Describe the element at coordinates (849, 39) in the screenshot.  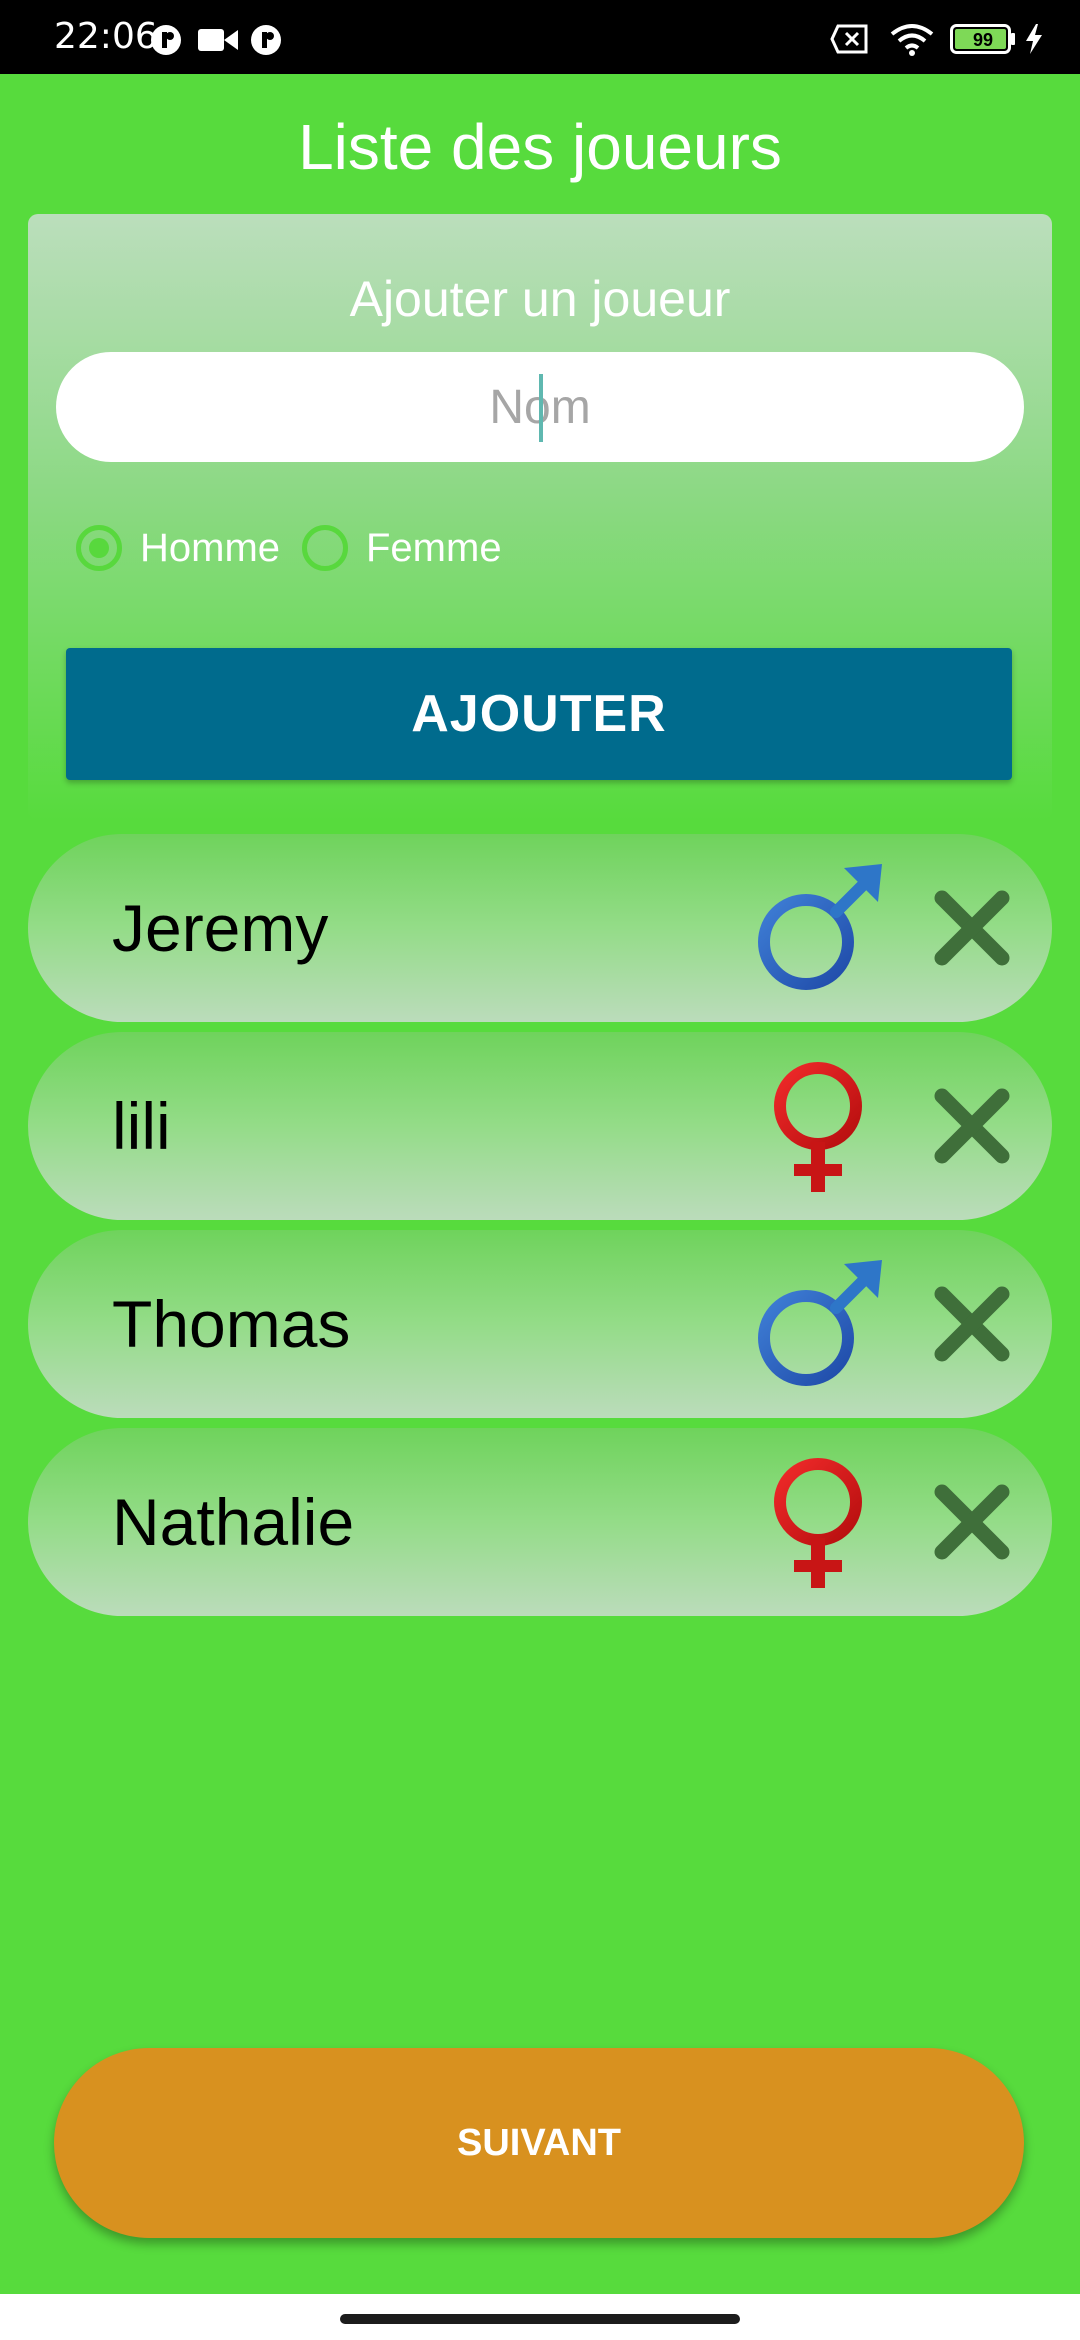
I see `sim-off-icon` at that location.